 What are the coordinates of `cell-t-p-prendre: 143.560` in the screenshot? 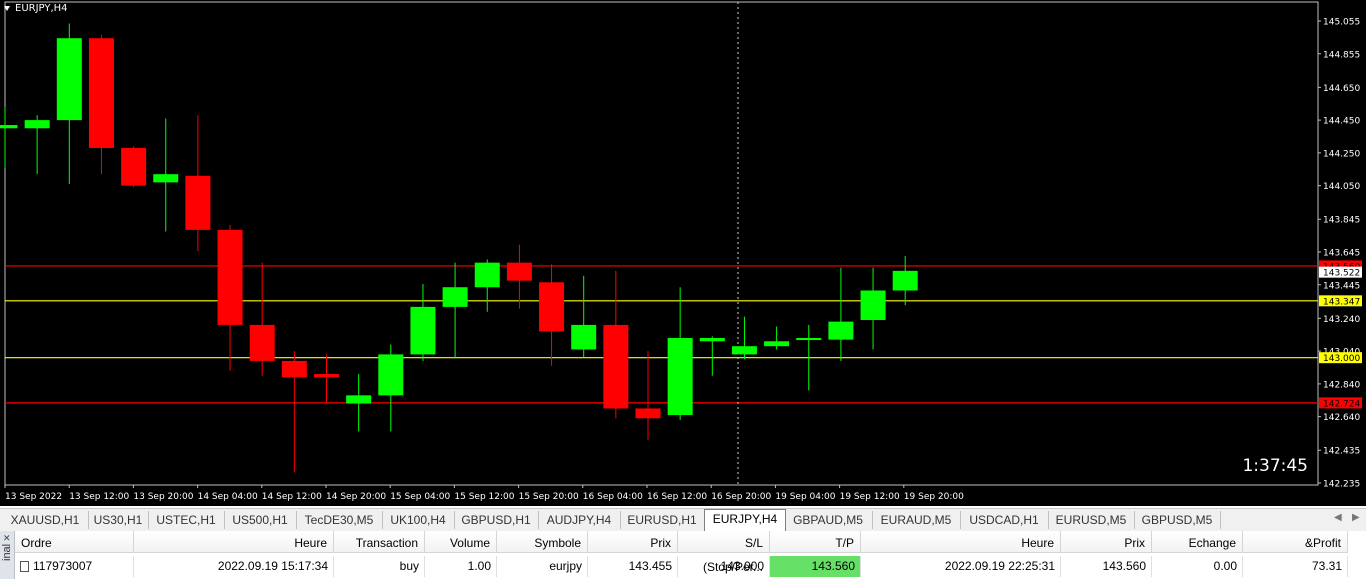 It's located at (815, 566).